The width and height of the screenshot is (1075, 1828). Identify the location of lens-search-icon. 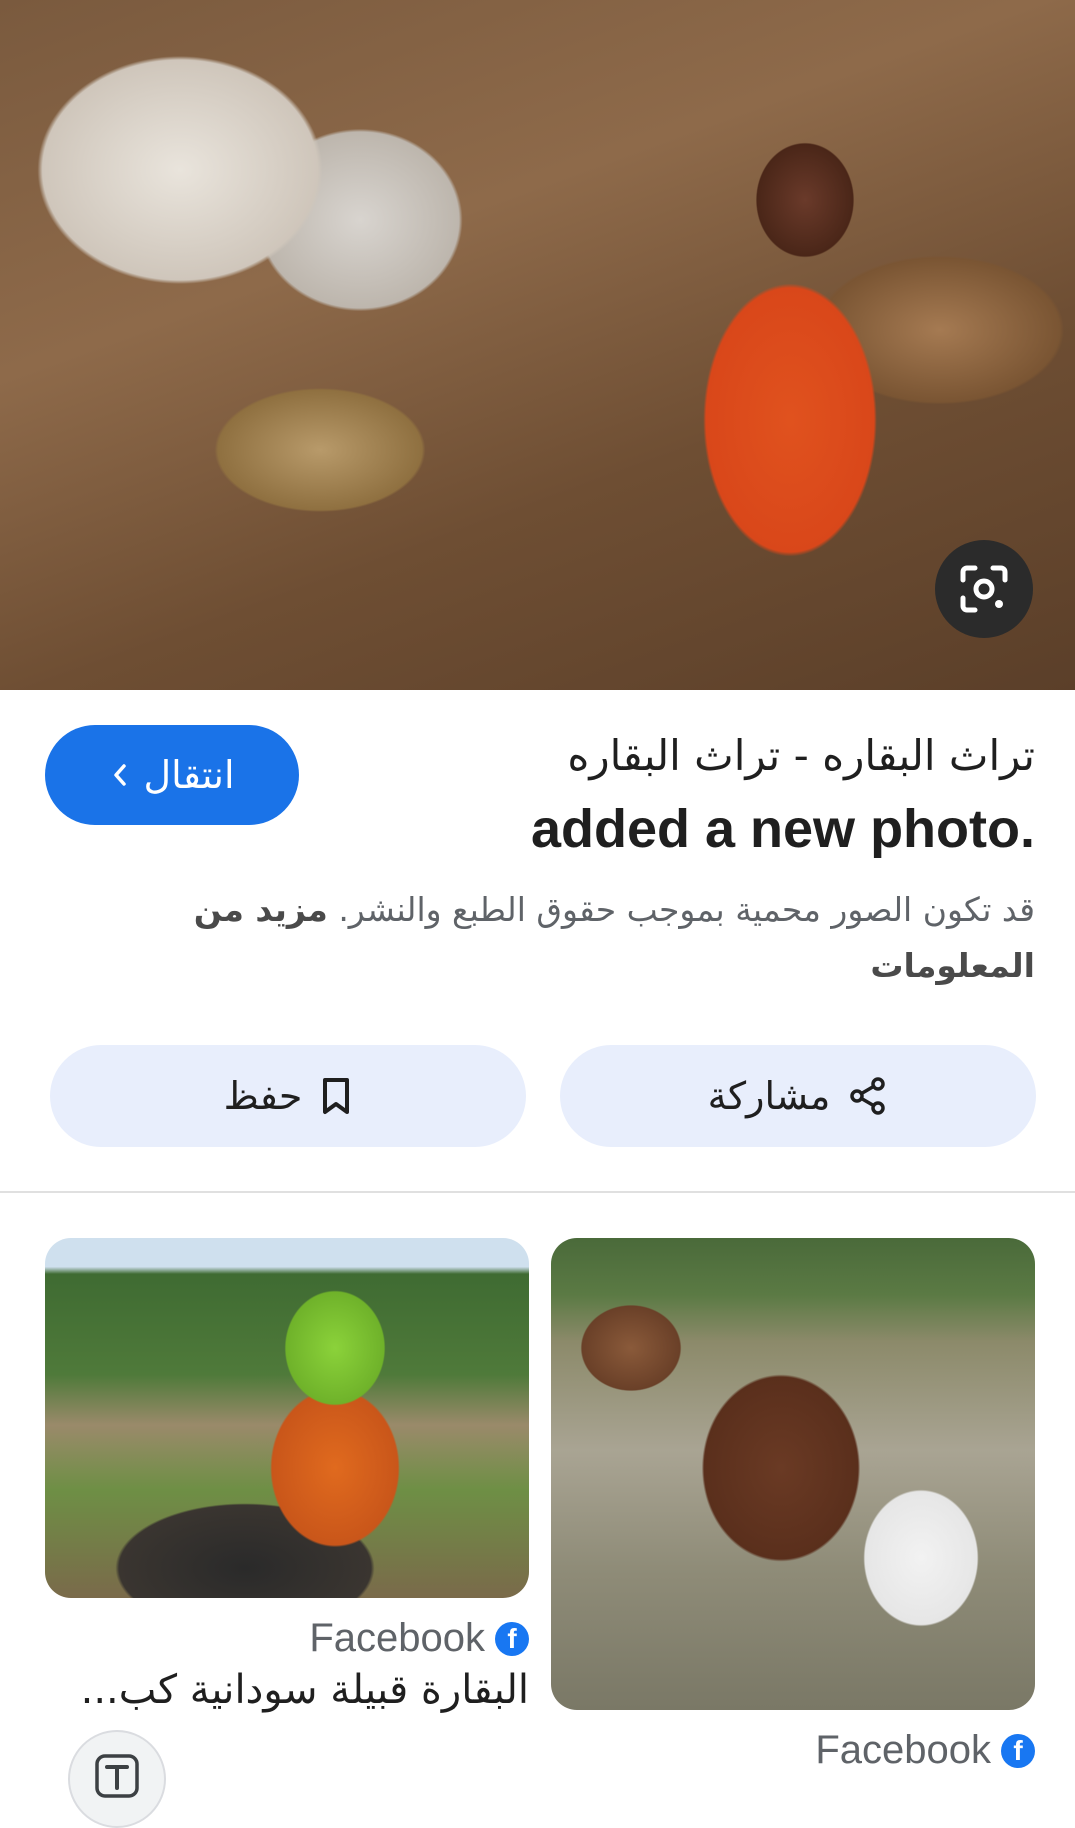
(984, 589).